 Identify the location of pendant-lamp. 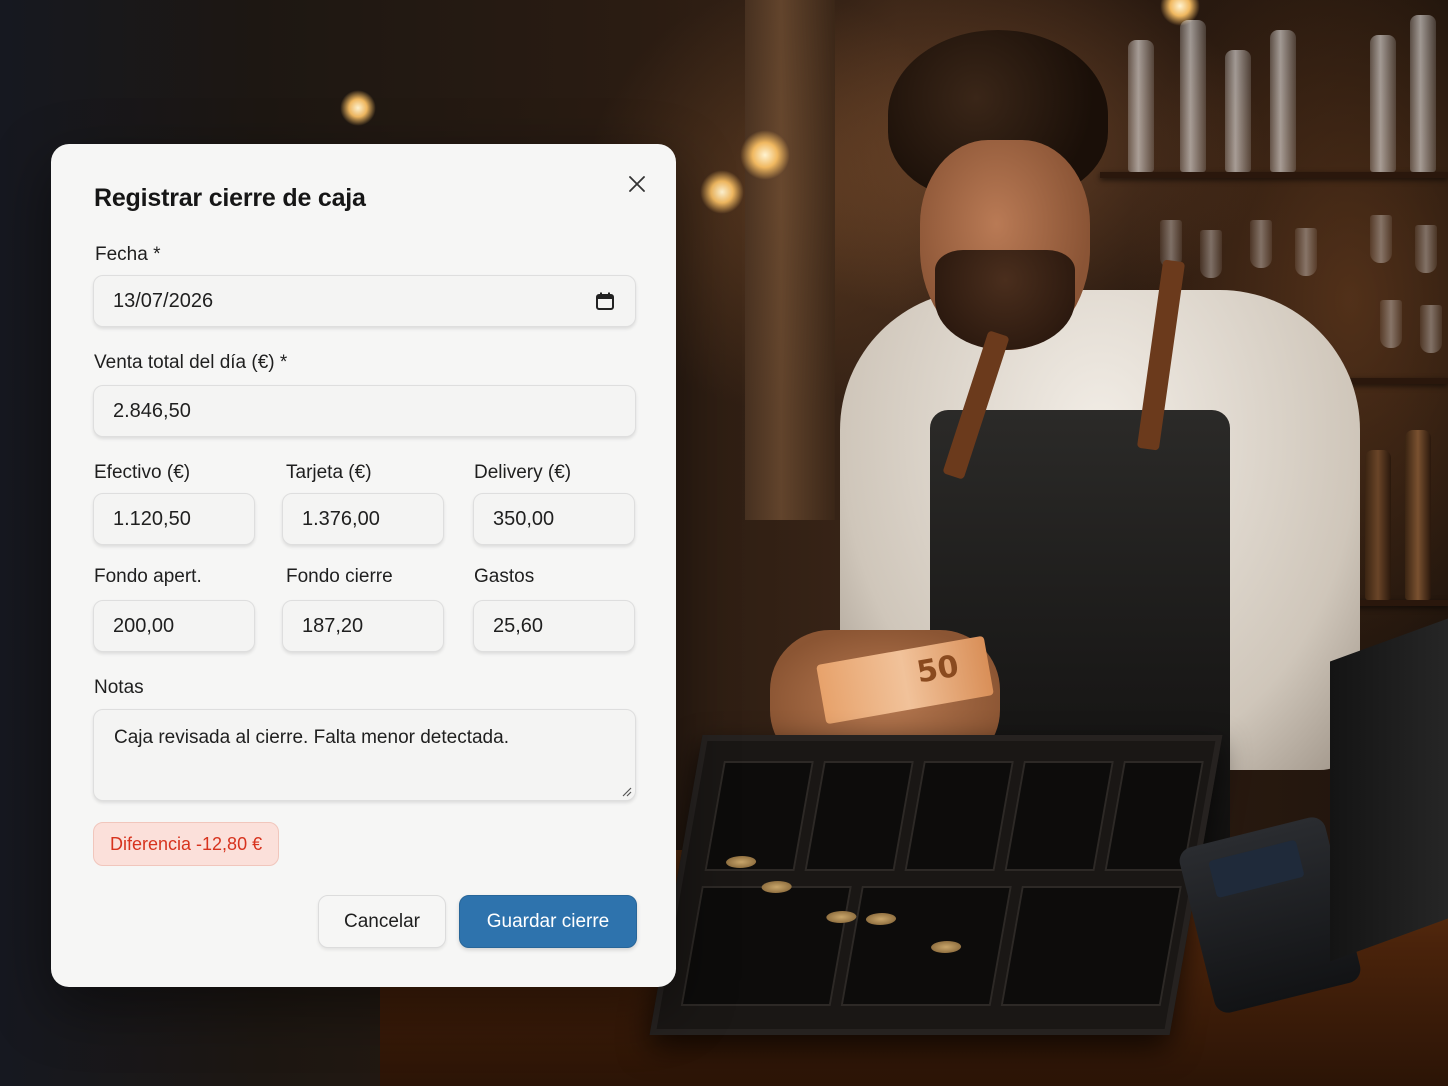
(722, 192).